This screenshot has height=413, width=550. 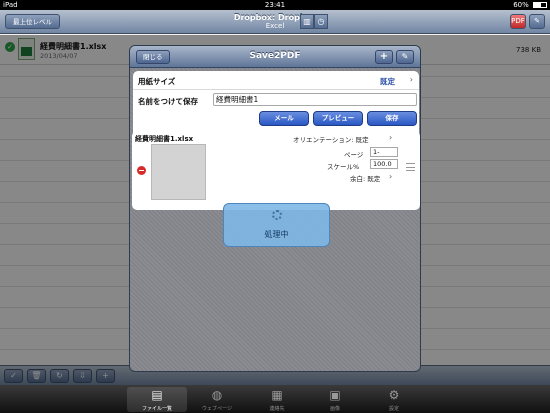 I want to click on tab-file-list: ▤ ファイル一覧, so click(x=157, y=399).